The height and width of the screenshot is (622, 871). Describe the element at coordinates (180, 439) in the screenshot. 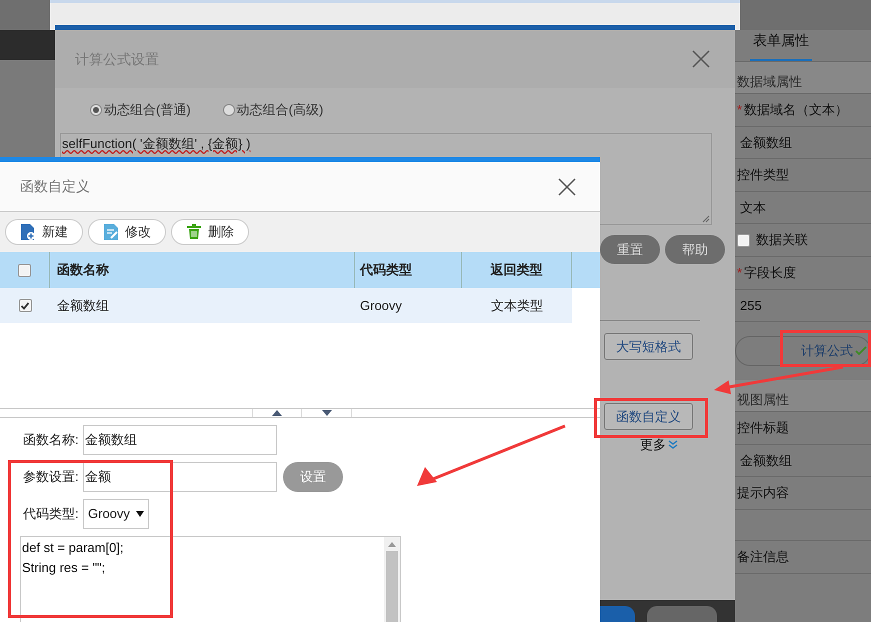

I see `input-field: 金额数组` at that location.